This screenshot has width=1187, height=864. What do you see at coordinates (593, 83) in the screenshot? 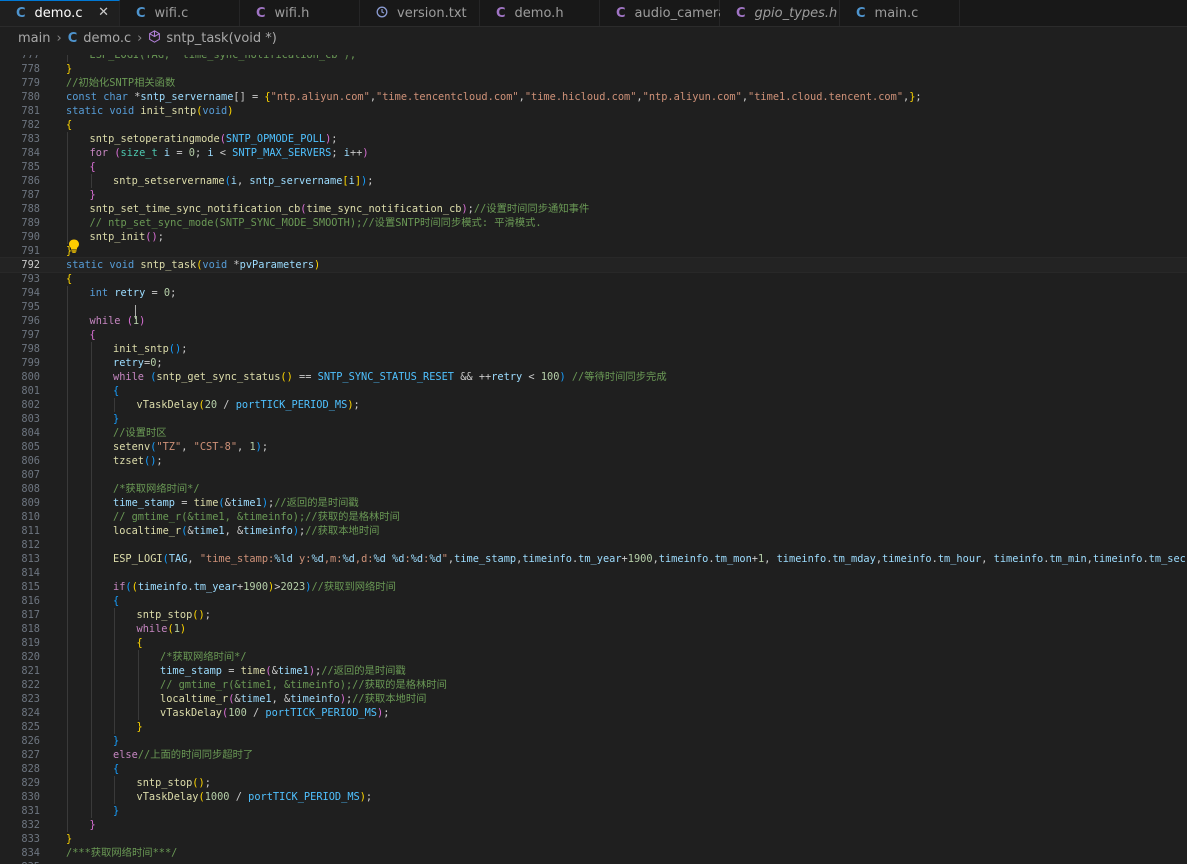
I see `code-line: 779 //初始化SNTP相关函数` at bounding box center [593, 83].